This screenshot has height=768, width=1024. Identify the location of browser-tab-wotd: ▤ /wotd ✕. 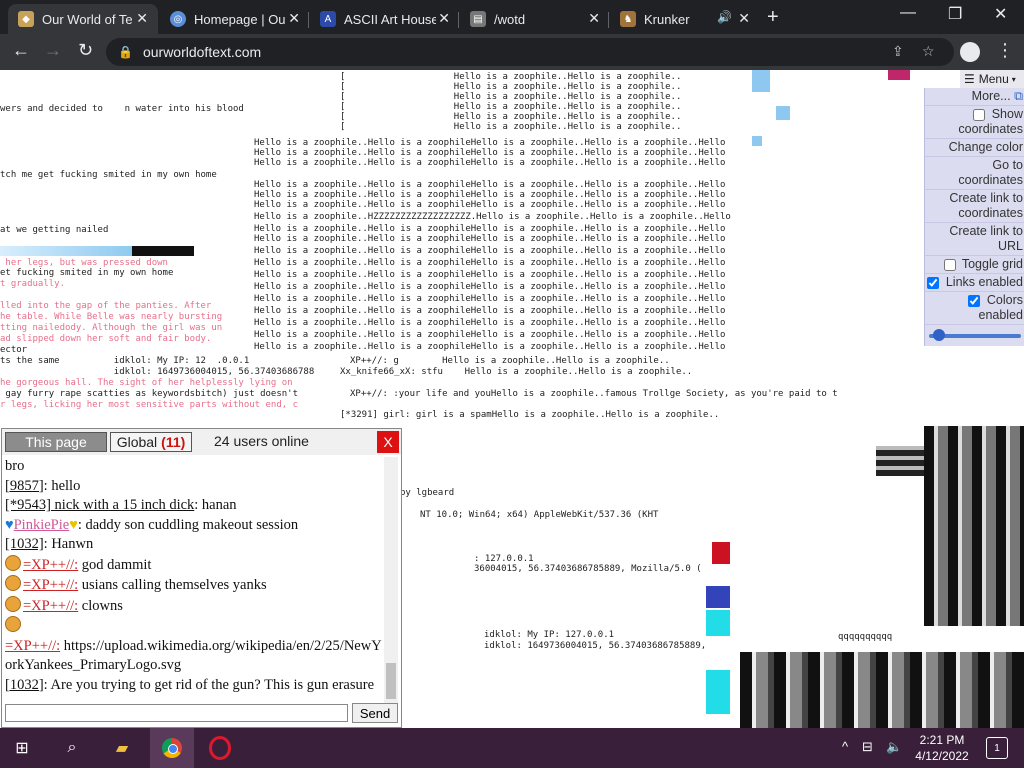
(535, 19).